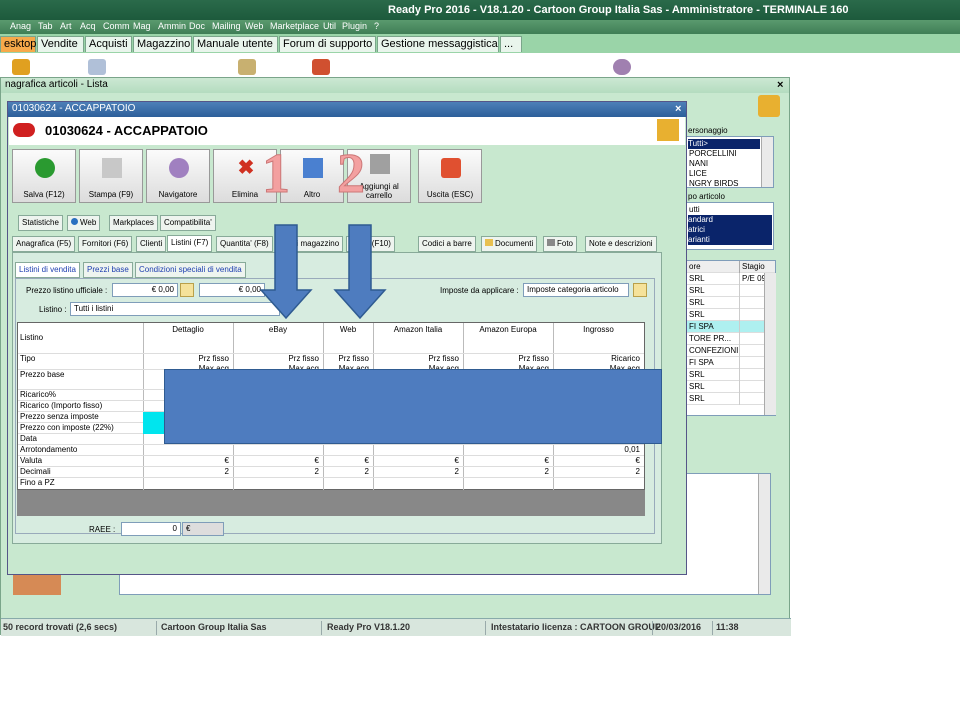  Describe the element at coordinates (376, 26) in the screenshot. I see `menu-item-help: ?` at that location.